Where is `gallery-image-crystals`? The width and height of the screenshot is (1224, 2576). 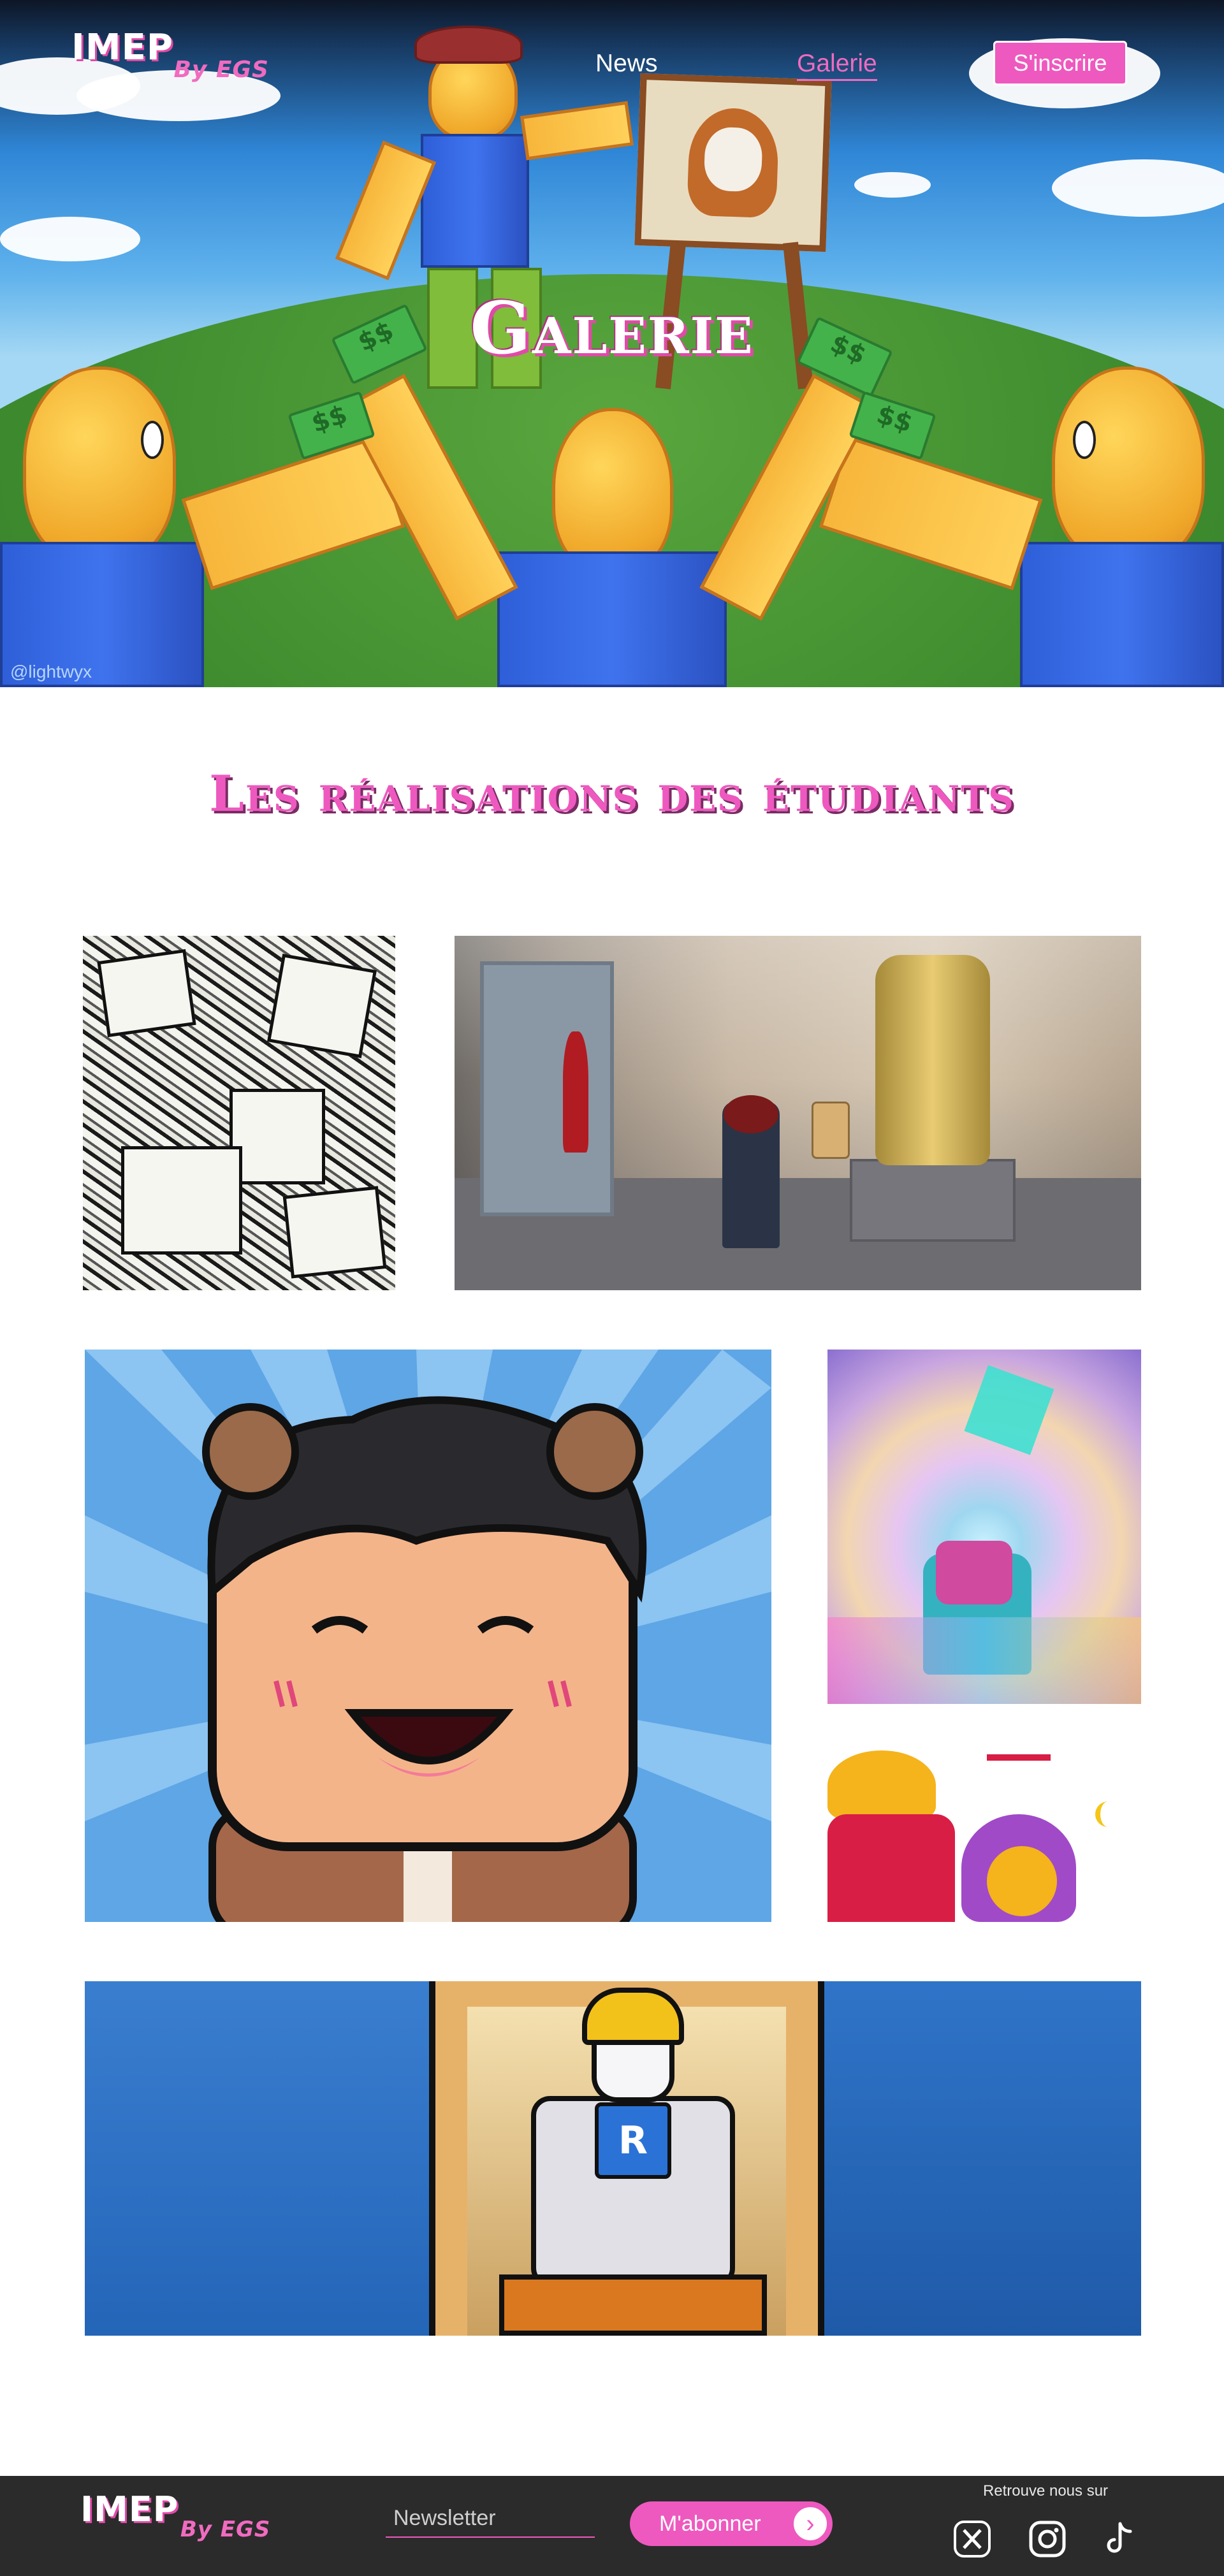 gallery-image-crystals is located at coordinates (984, 1527).